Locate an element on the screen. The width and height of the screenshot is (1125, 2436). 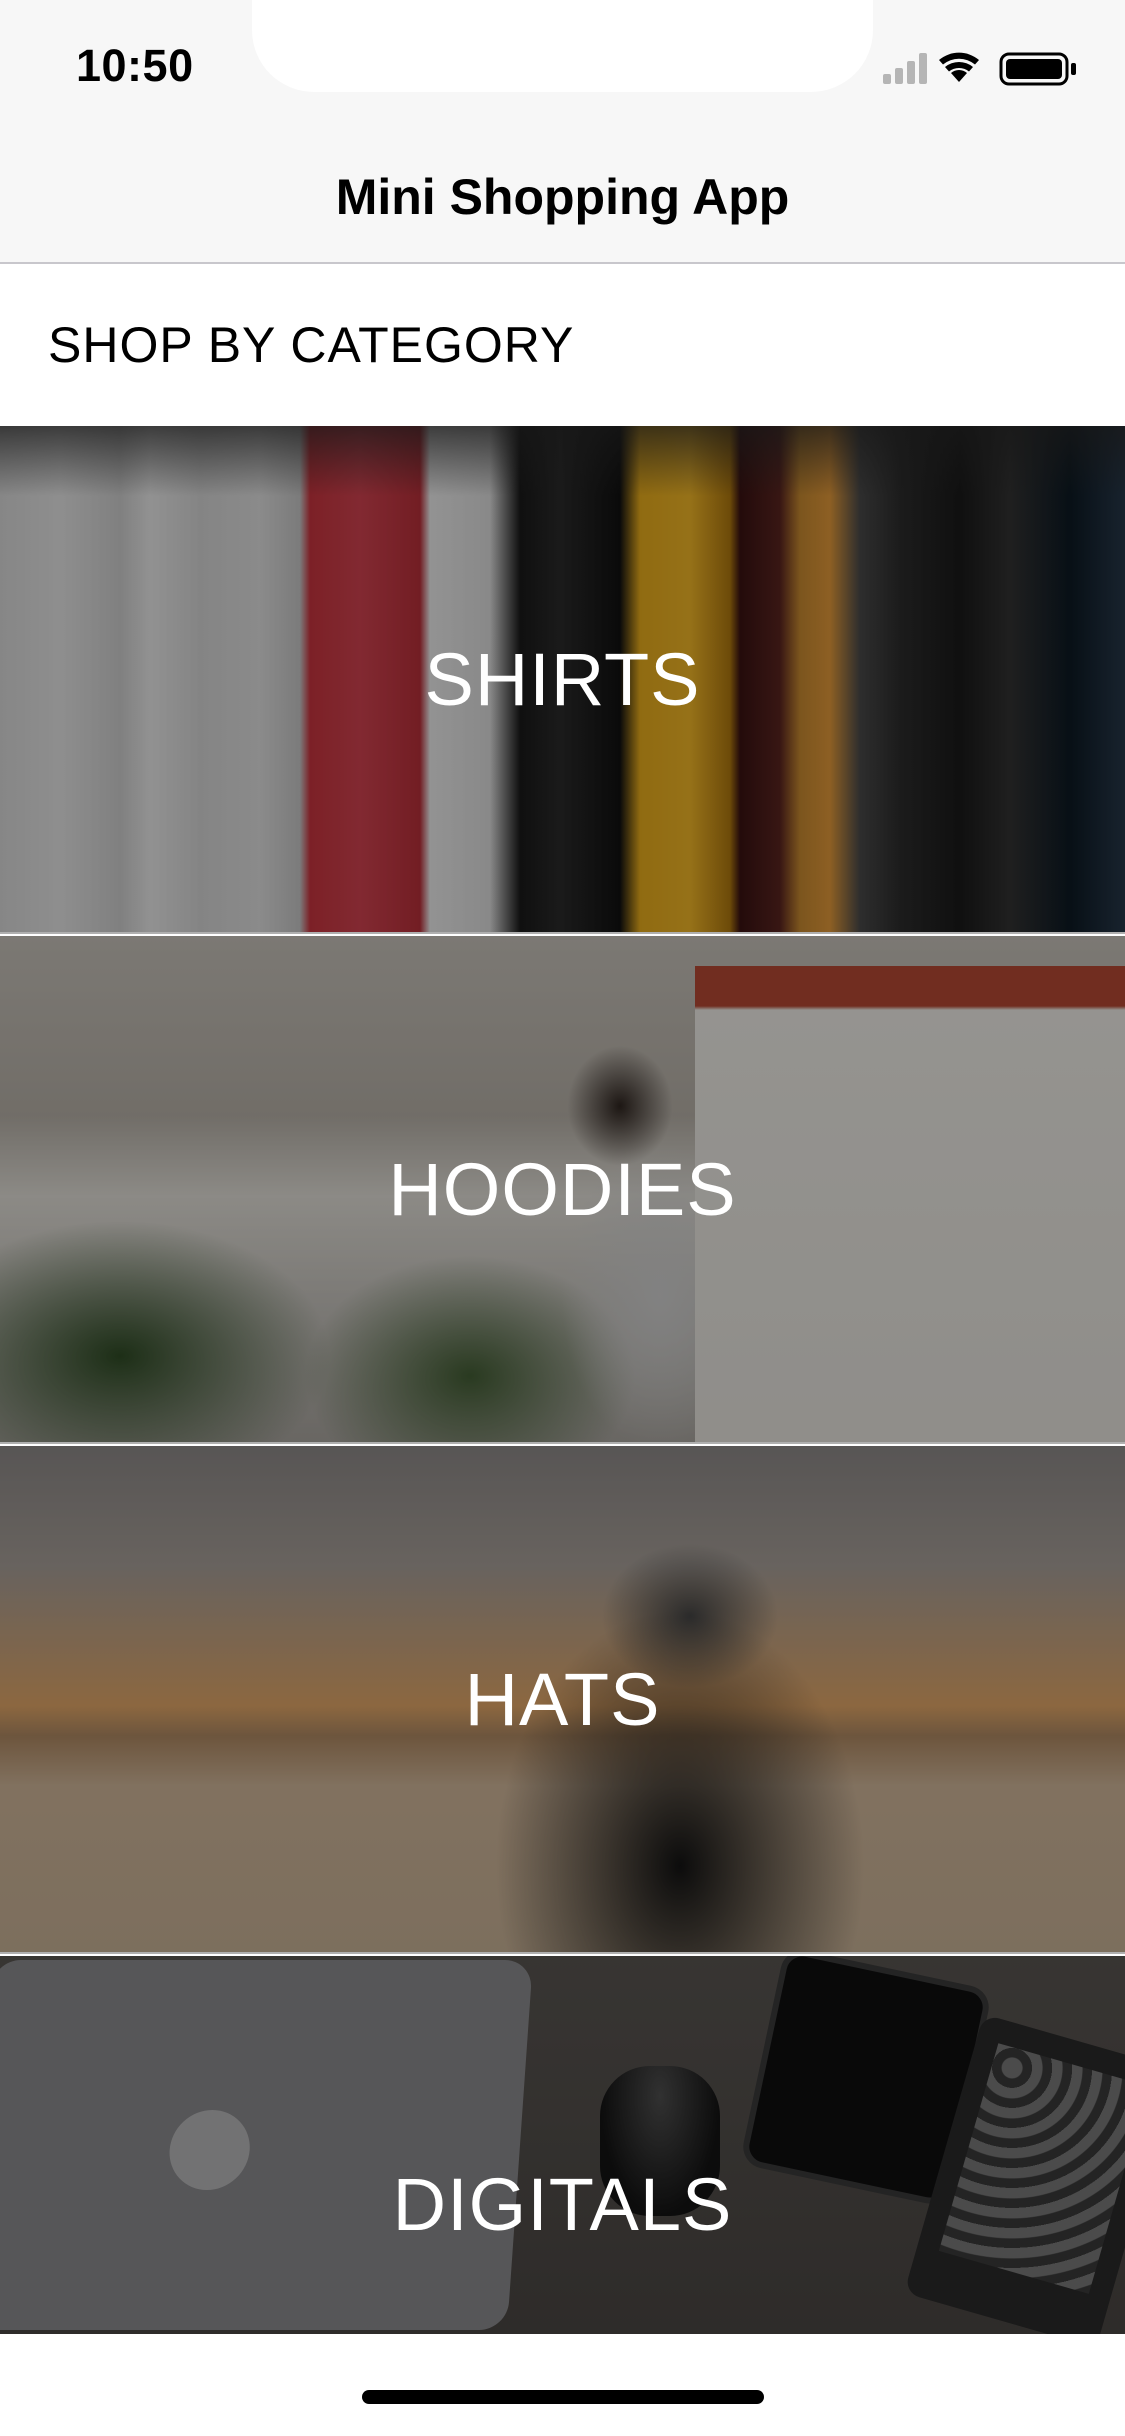
section-header: SHOP BY CATEGORY is located at coordinates (562, 346).